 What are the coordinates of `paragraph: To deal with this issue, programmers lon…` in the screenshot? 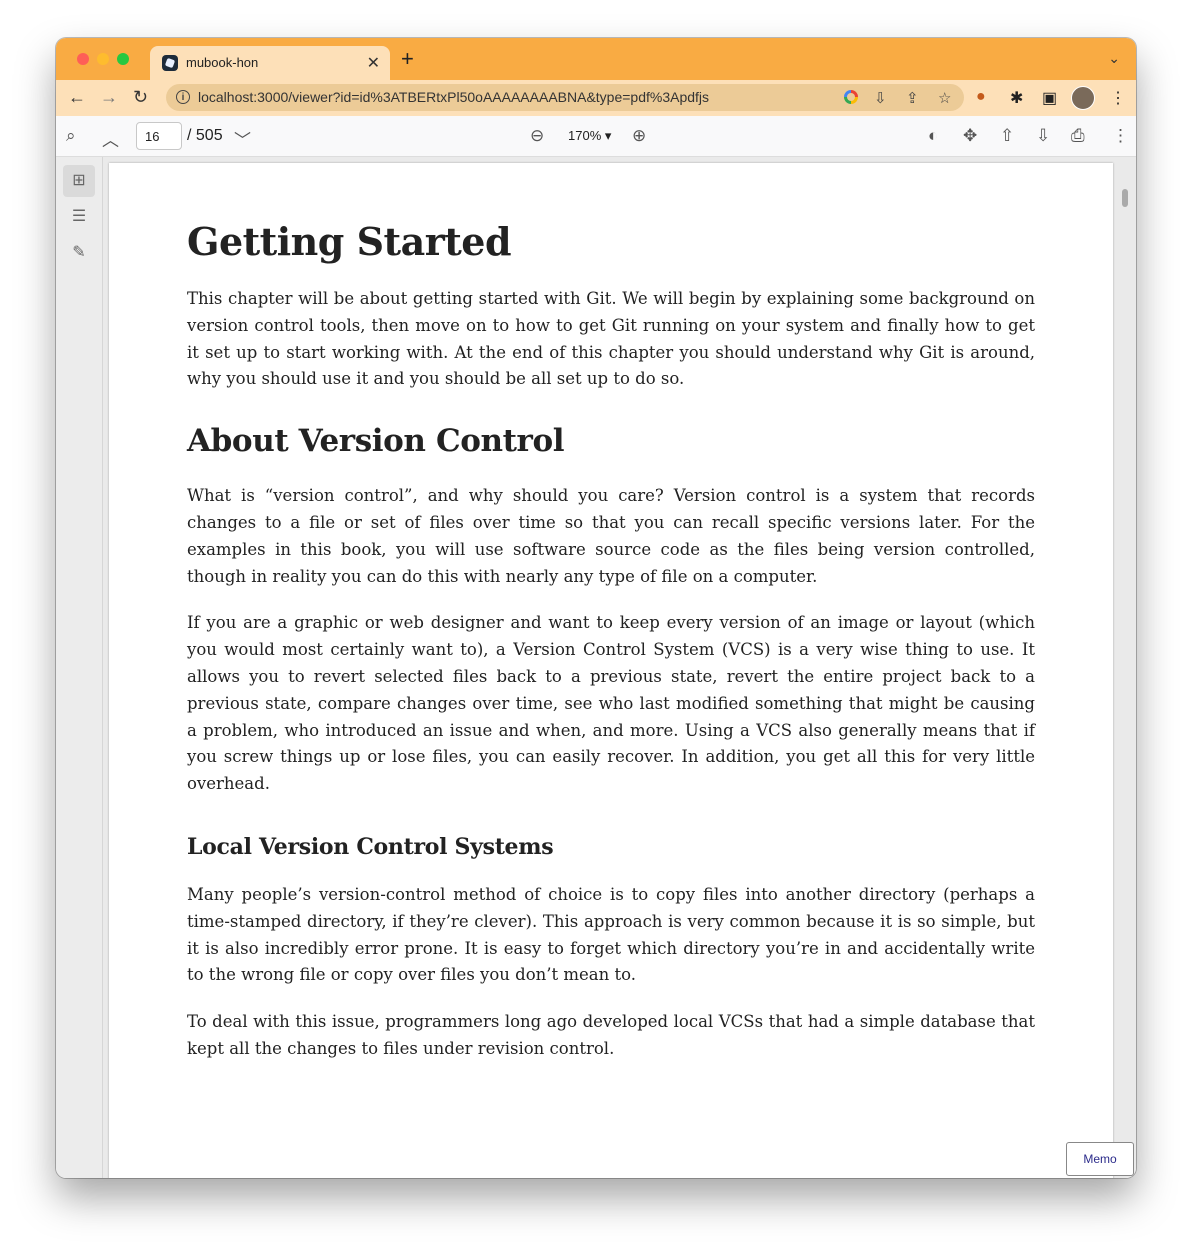 It's located at (611, 1035).